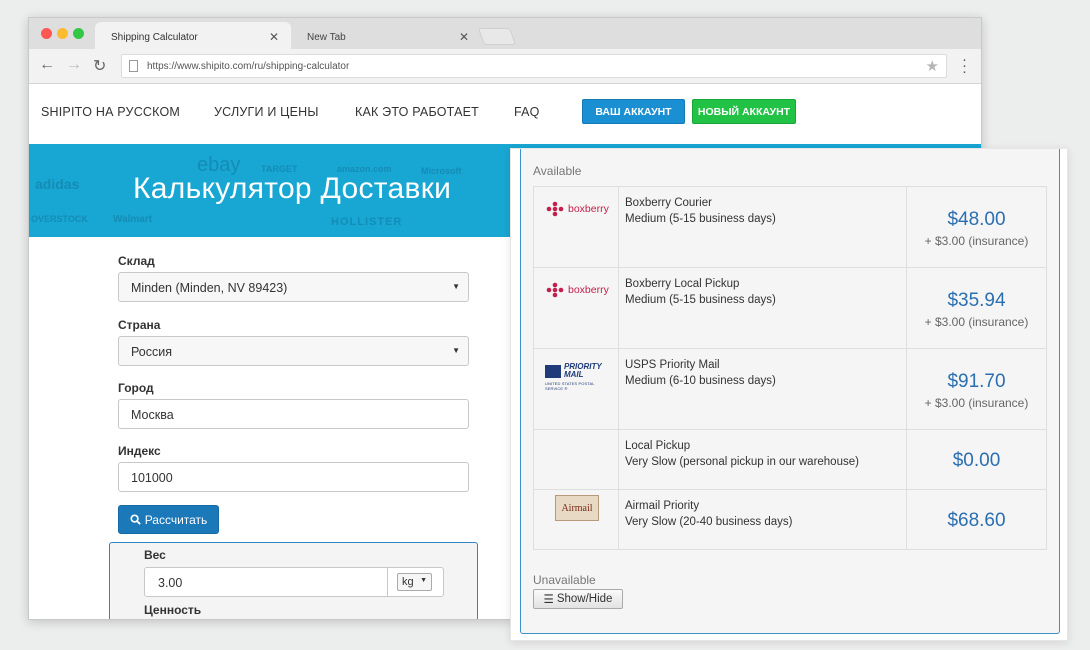  Describe the element at coordinates (266, 112) in the screenshot. I see `nav-link-services: УСЛУГИ И ЦЕНЫ` at that location.